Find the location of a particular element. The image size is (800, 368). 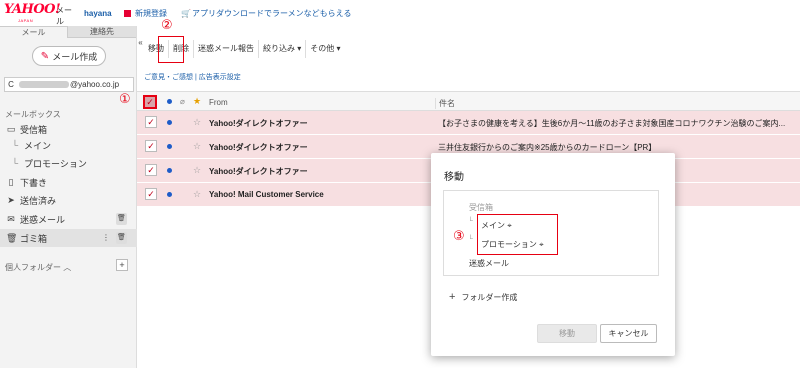

folder-sent: ➤ 送信済み is located at coordinates (68, 200).